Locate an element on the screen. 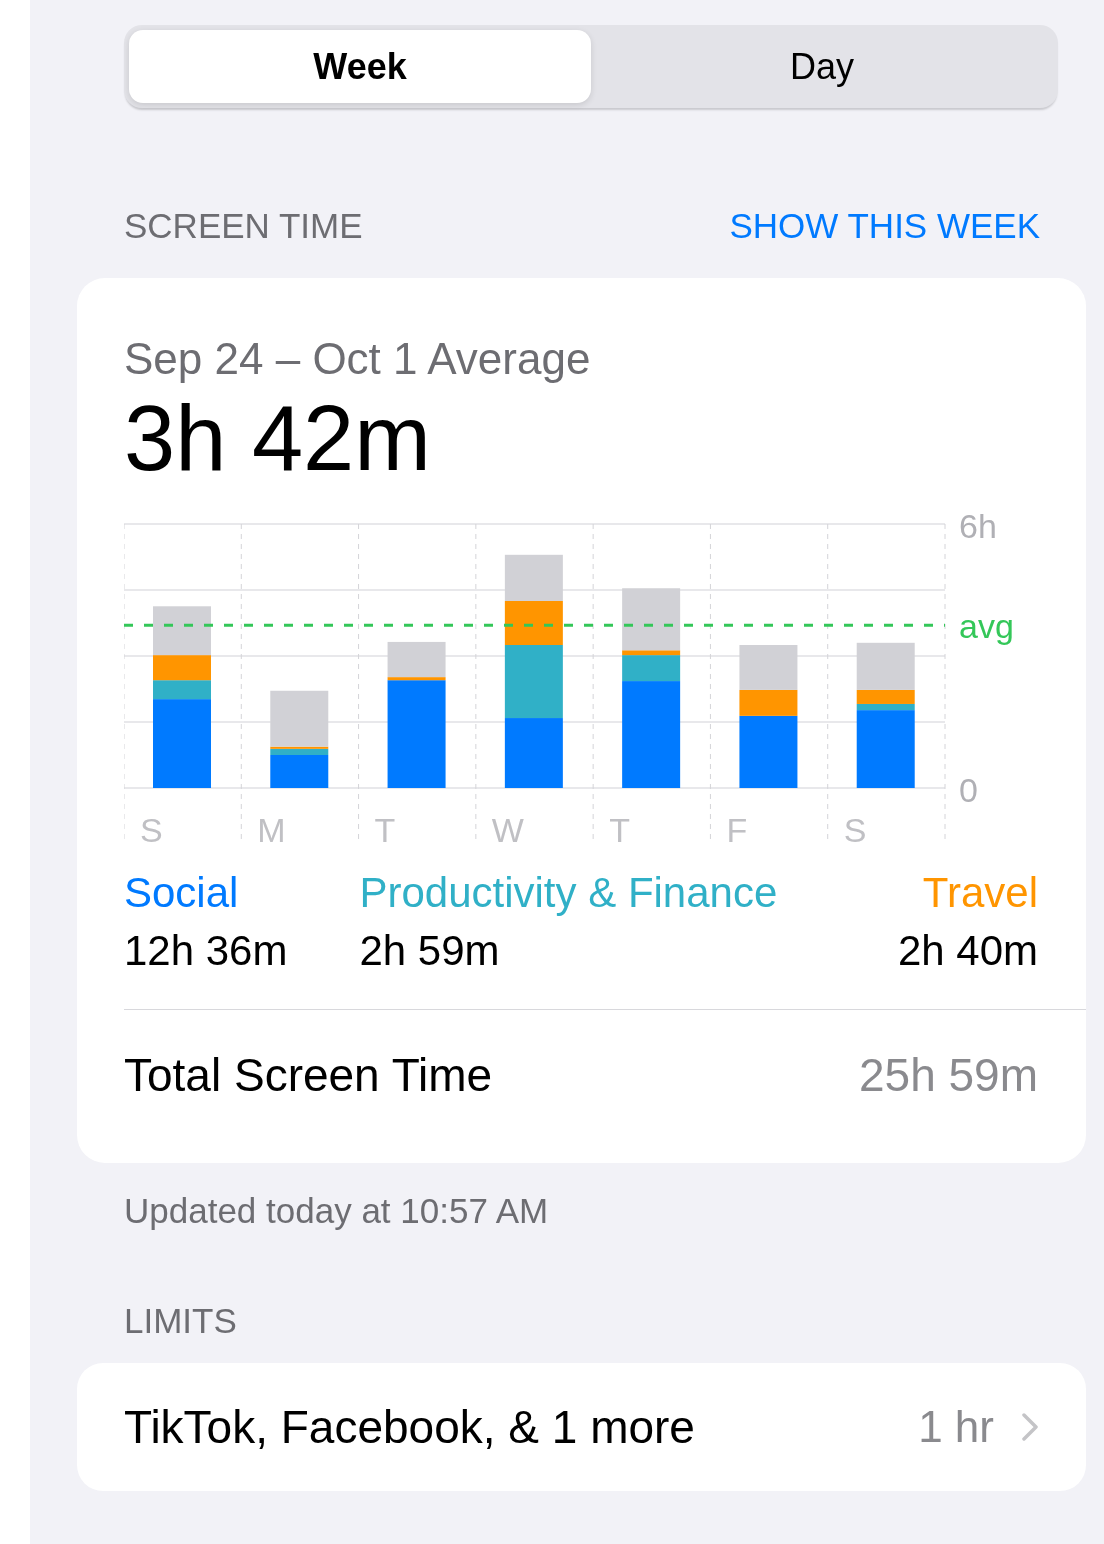 The image size is (1104, 1544). section-header: SCREEN TIME is located at coordinates (243, 226).